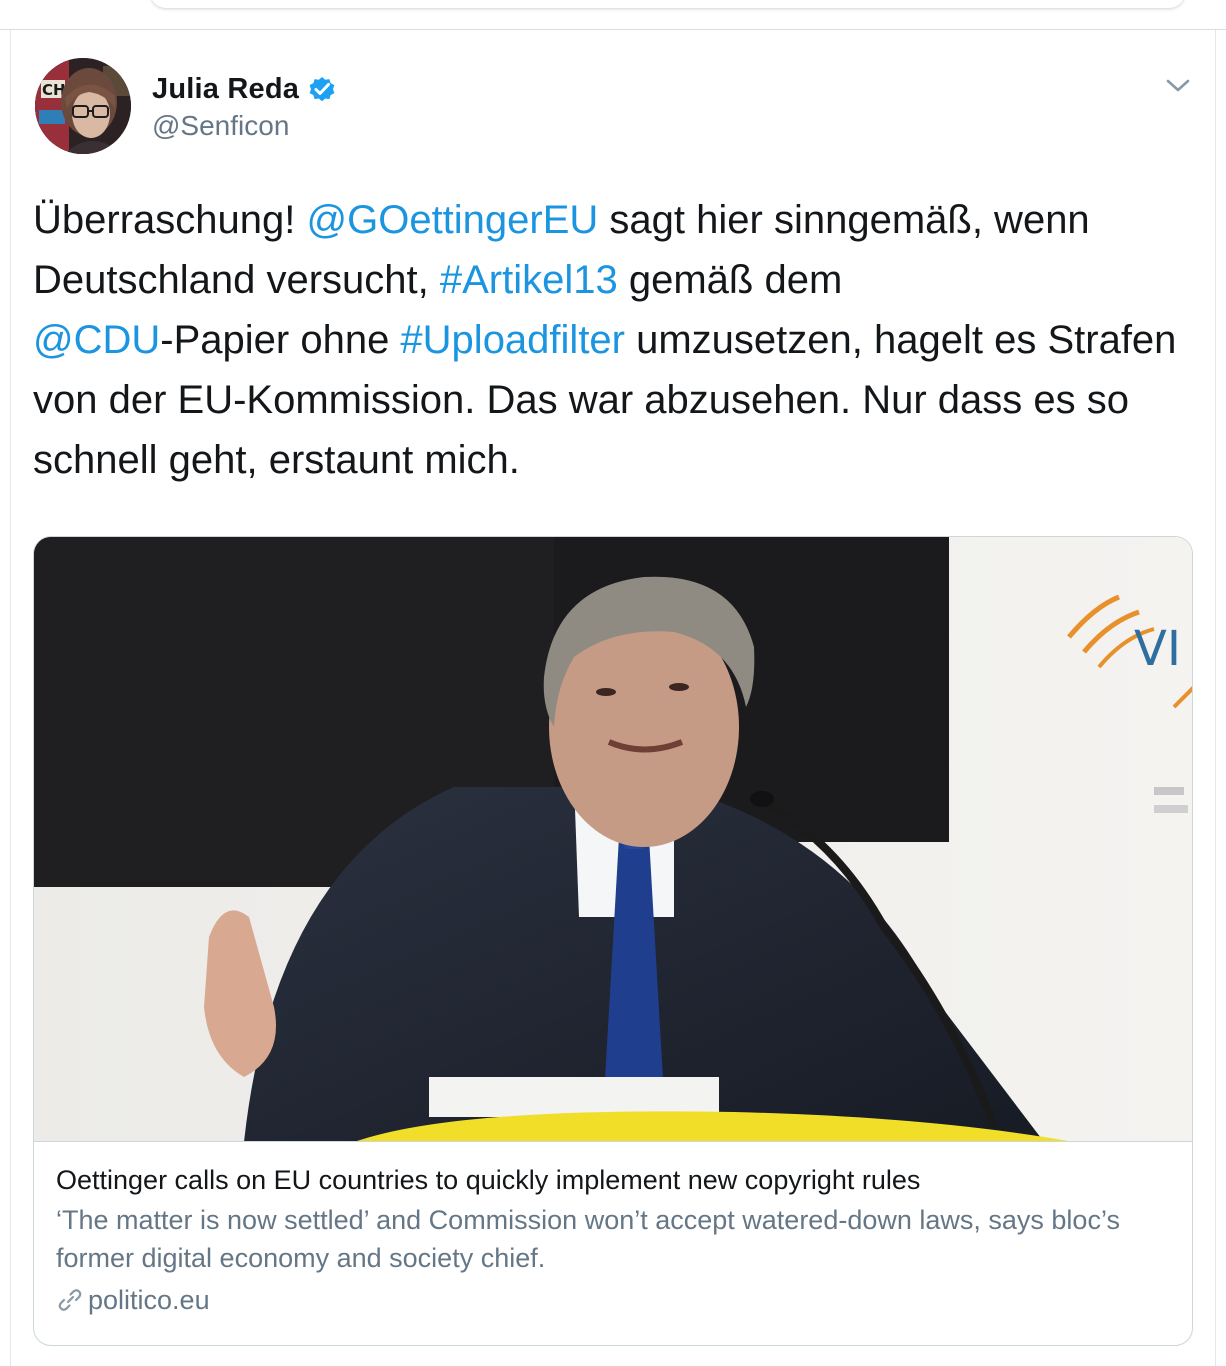 The image size is (1226, 1366). Describe the element at coordinates (149, 1300) in the screenshot. I see `card-domain: politico.eu` at that location.